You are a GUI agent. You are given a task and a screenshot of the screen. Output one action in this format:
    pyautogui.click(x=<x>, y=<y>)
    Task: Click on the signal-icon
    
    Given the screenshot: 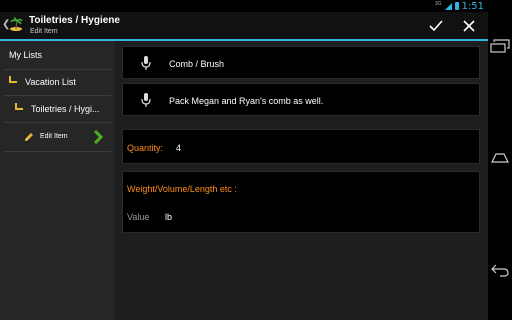 What is the action you would take?
    pyautogui.click(x=448, y=6)
    